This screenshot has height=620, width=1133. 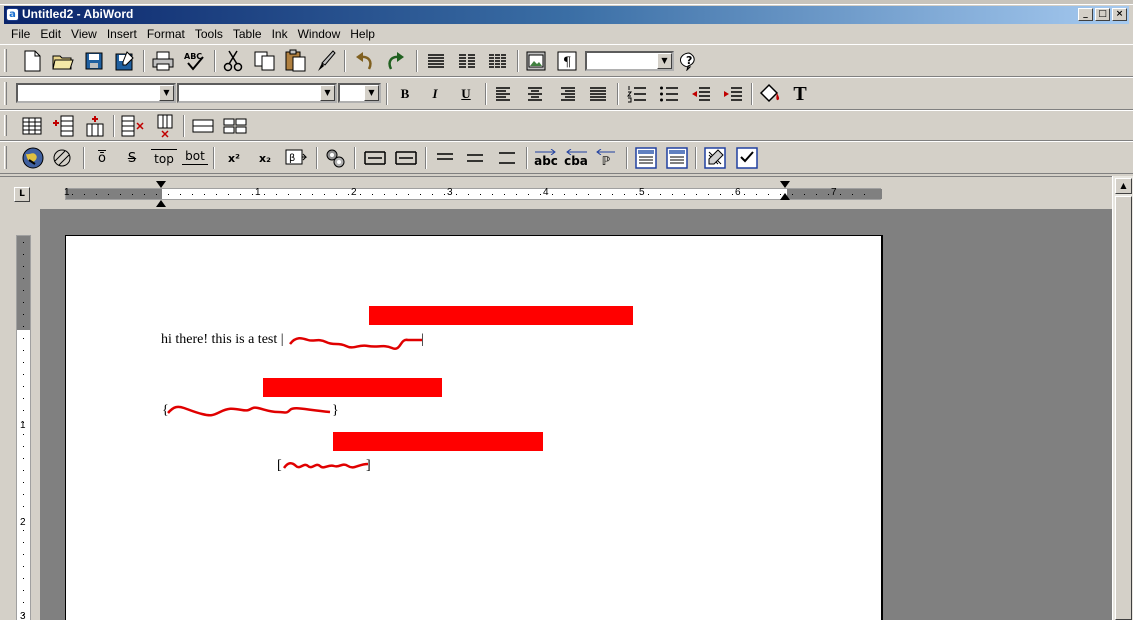 What do you see at coordinates (50, 34) in the screenshot?
I see `menu-edit: Edit` at bounding box center [50, 34].